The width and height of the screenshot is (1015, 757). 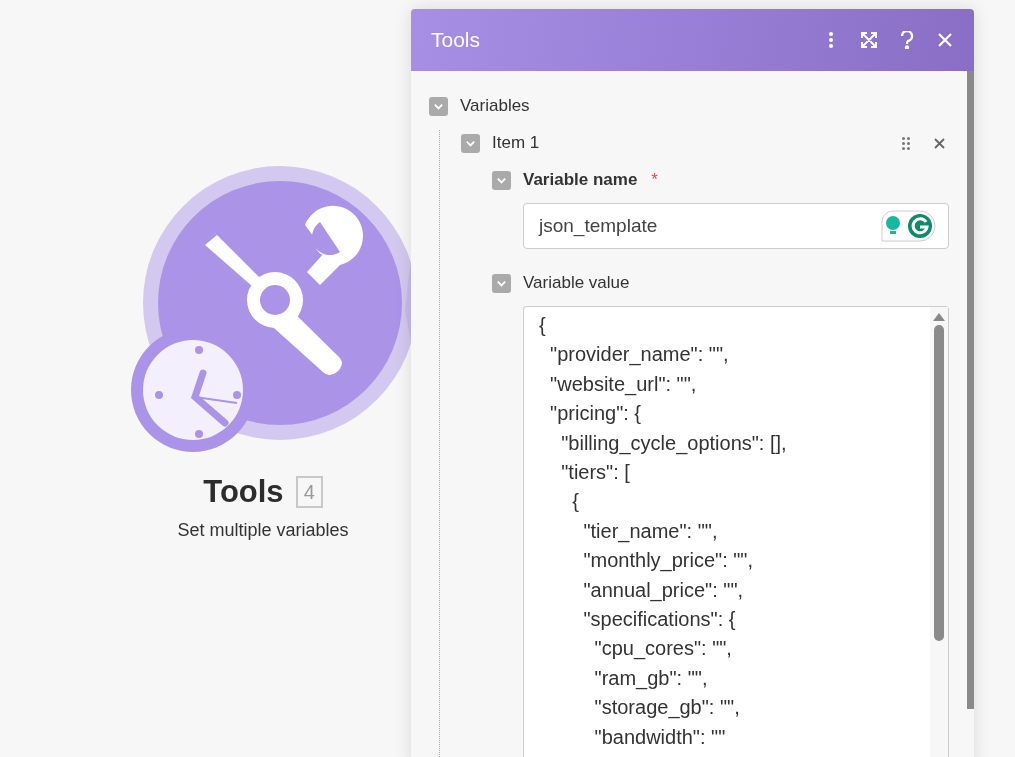 What do you see at coordinates (939, 317) in the screenshot?
I see `scroll-up-icon` at bounding box center [939, 317].